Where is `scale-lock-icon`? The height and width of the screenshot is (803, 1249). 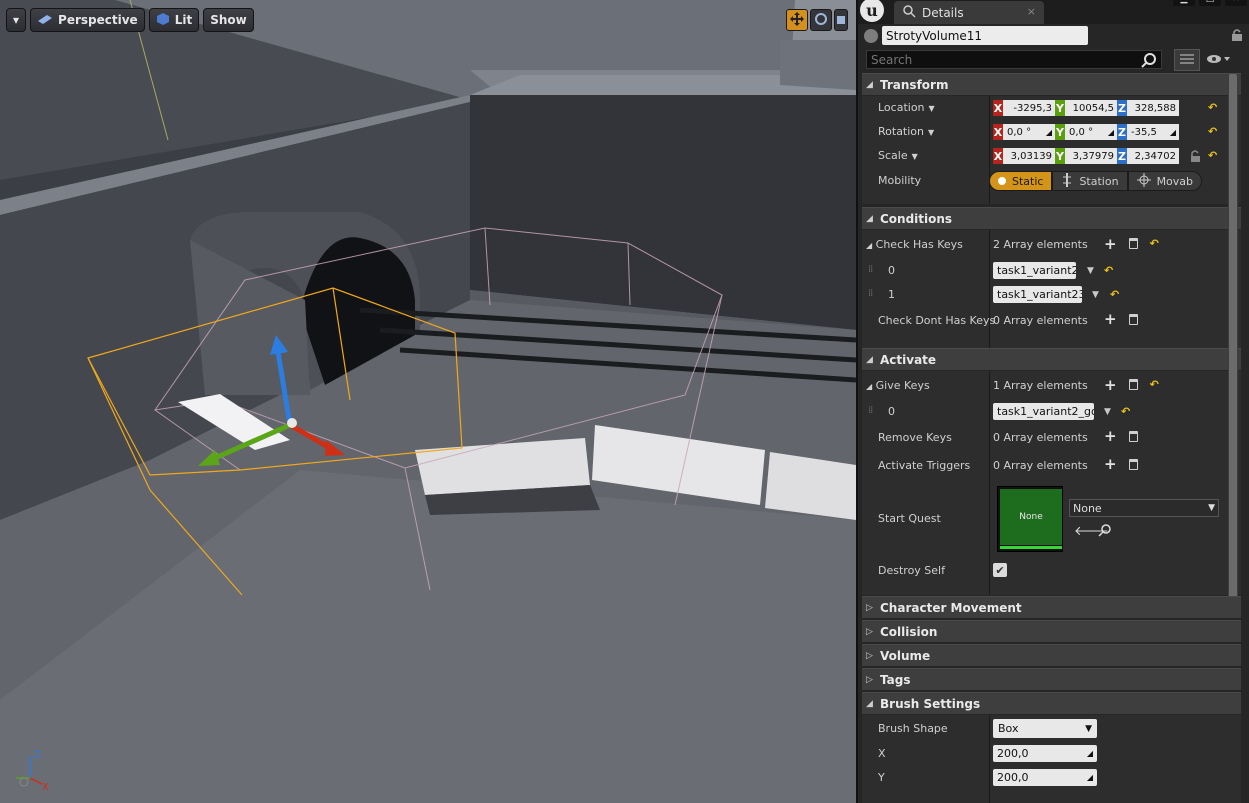
scale-lock-icon is located at coordinates (1196, 157).